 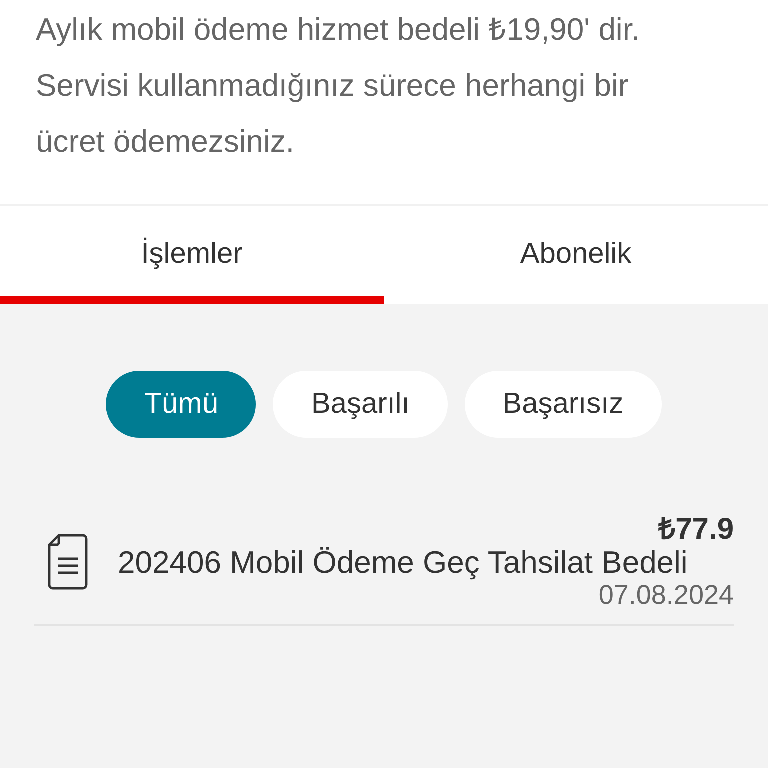 I want to click on transaction-row: ₺77.9 202406 Mobil Ödeme Geç Tahsilat Bedeli 07.08.2024, so click(x=384, y=570).